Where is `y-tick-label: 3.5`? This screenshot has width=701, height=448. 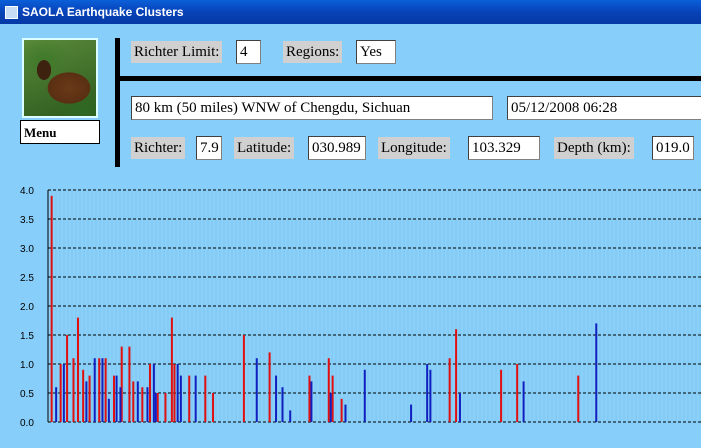
y-tick-label: 3.5 is located at coordinates (27, 220).